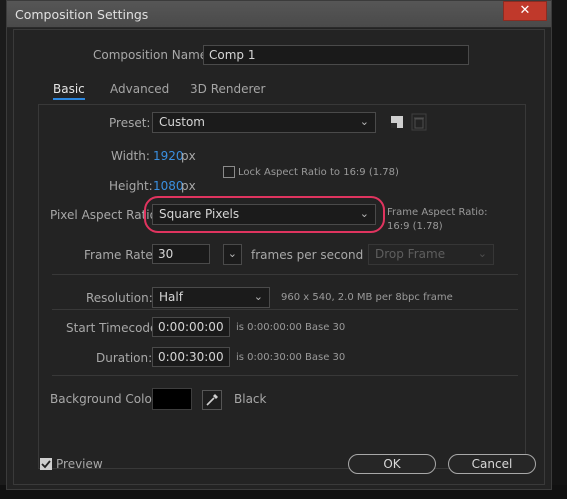  What do you see at coordinates (419, 122) in the screenshot?
I see `delete-preset-icon` at bounding box center [419, 122].